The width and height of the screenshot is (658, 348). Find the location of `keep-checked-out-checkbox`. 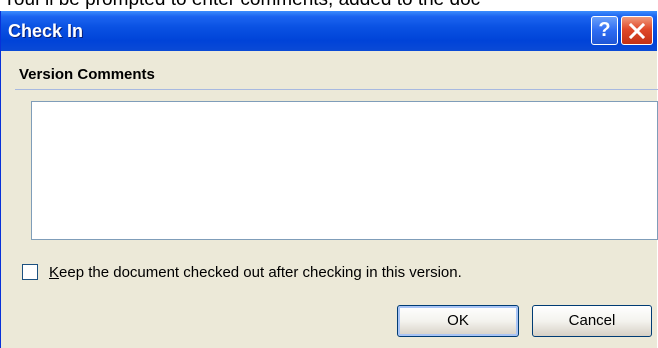

keep-checked-out-checkbox is located at coordinates (30, 272).